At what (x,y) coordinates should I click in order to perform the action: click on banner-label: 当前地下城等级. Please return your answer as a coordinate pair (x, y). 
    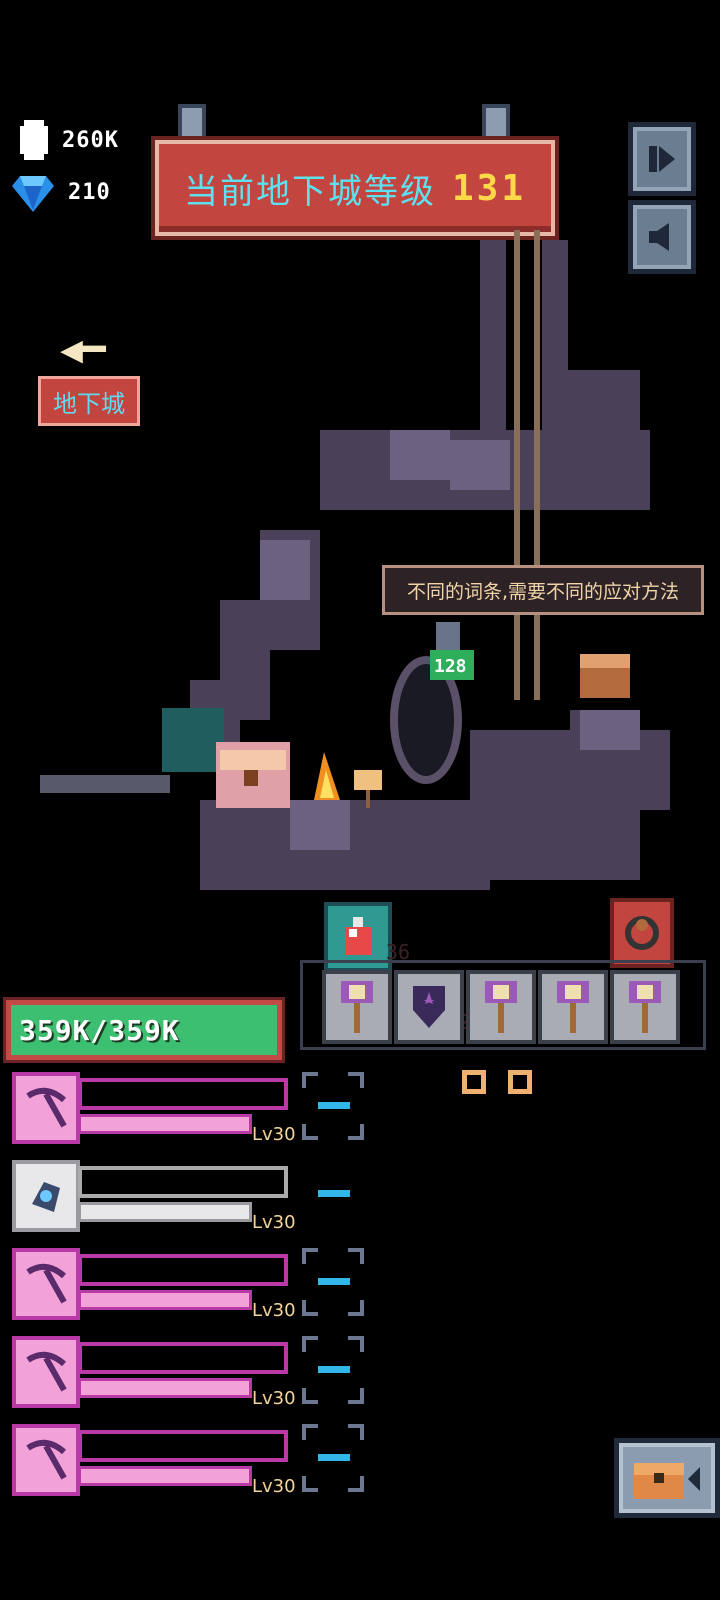
    Looking at the image, I should click on (309, 191).